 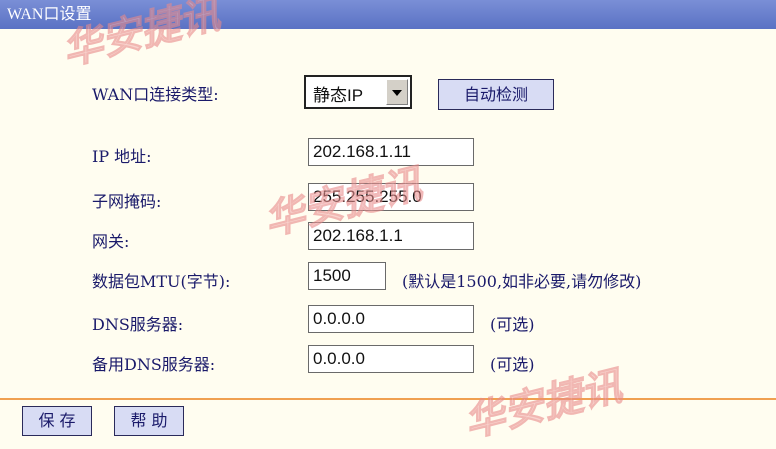 I want to click on mtu-label: 数据包MTU(字节):, so click(x=161, y=281).